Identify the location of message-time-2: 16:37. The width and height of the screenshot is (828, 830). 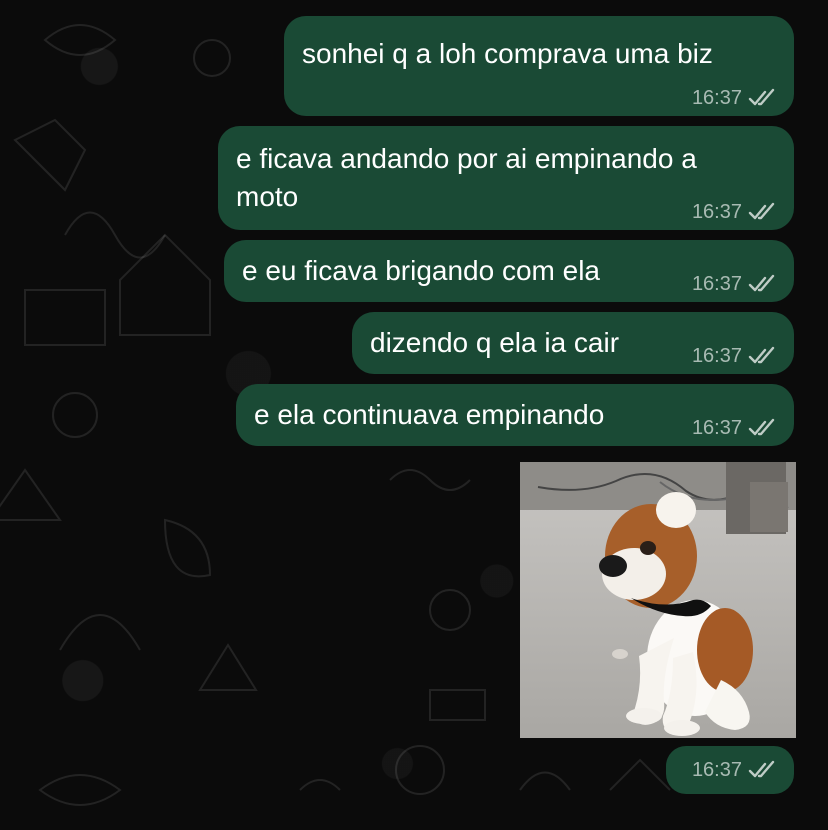
(716, 212).